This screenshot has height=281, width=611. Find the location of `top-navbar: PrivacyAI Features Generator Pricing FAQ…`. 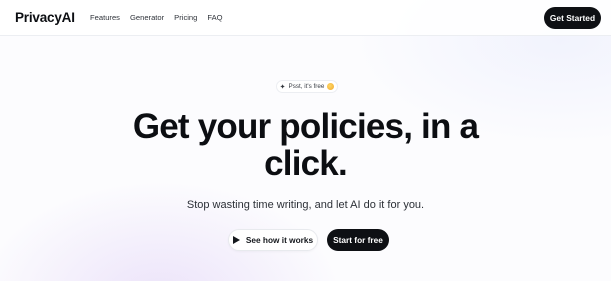

top-navbar: PrivacyAI Features Generator Pricing FAQ… is located at coordinates (305, 18).